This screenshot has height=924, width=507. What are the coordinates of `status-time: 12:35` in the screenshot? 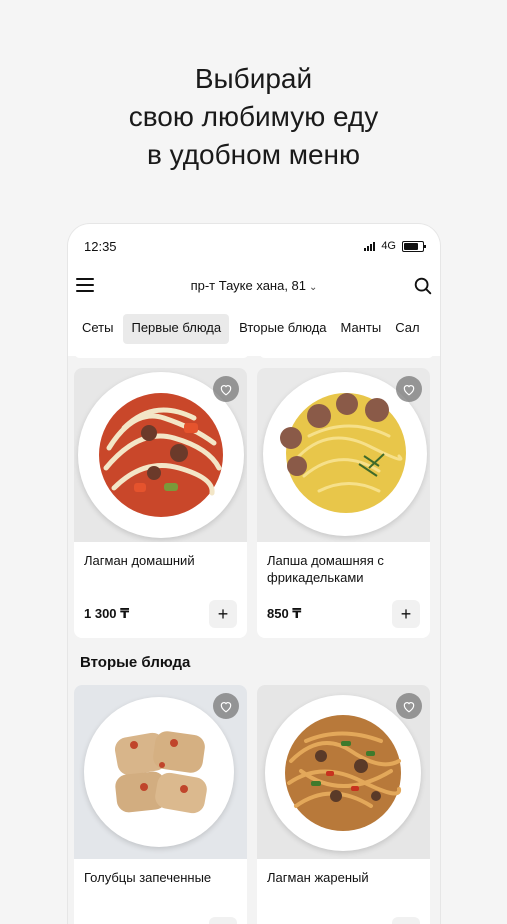 It's located at (100, 246).